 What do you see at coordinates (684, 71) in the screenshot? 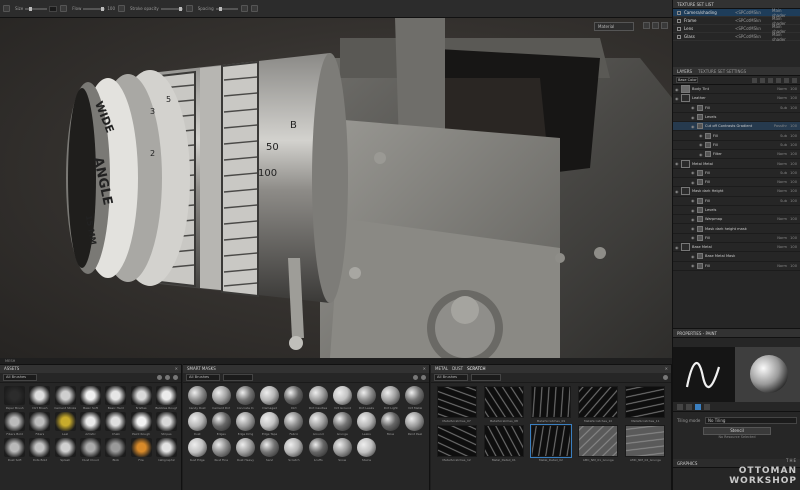
I see `tab-layers: LAYERS` at bounding box center [684, 71].